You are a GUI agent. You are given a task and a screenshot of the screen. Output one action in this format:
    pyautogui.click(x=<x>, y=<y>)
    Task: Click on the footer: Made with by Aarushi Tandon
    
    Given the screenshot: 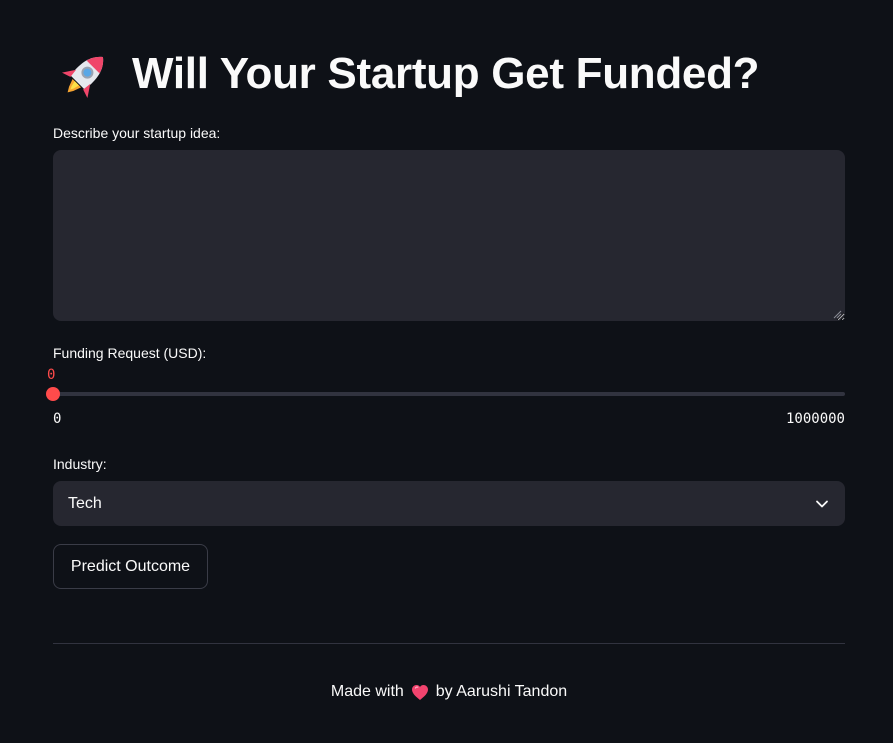 What is the action you would take?
    pyautogui.click(x=446, y=692)
    